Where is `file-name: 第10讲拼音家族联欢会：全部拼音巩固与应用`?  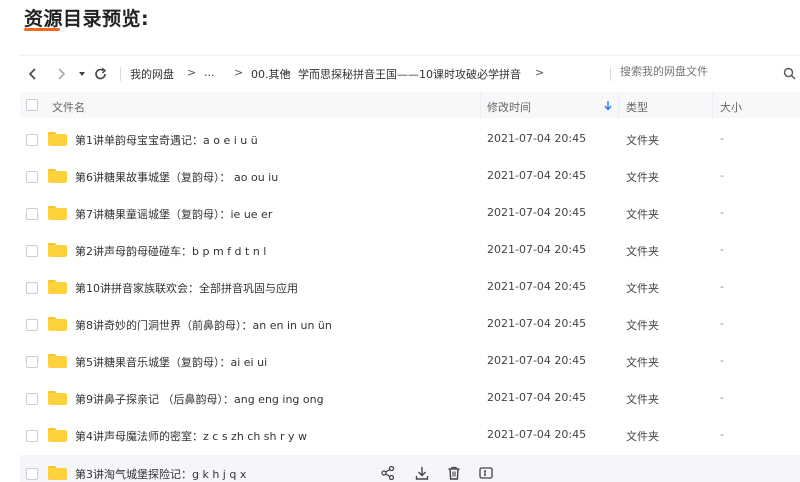
file-name: 第10讲拼音家族联欢会：全部拼音巩固与应用 is located at coordinates (186, 288).